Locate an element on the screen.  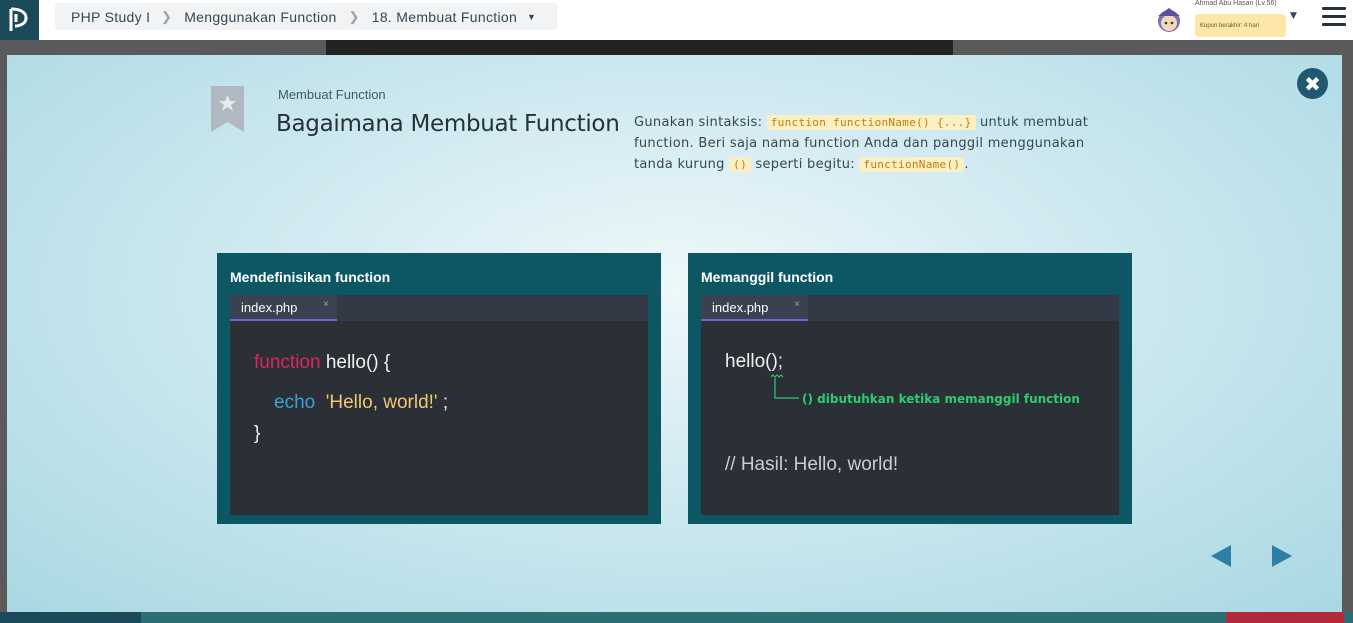
result-comment: // Hasil: Hello, world! is located at coordinates (812, 464).